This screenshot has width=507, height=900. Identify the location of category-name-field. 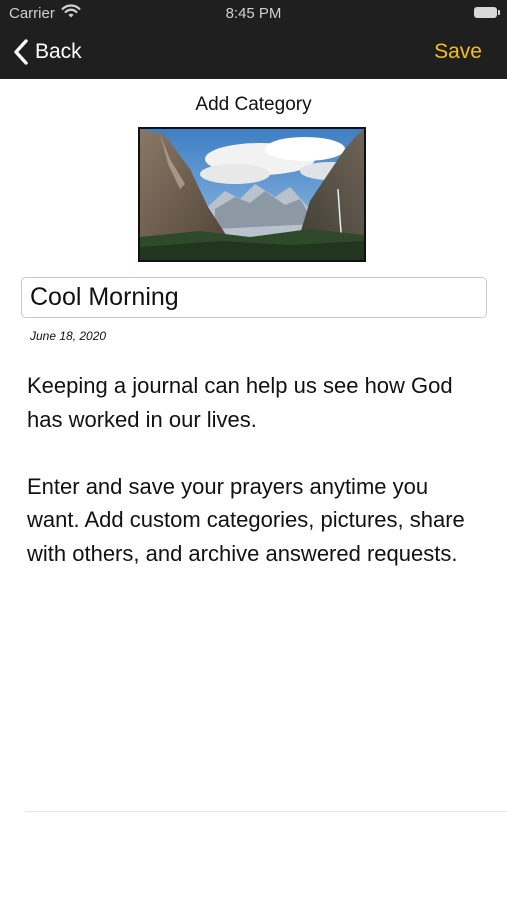
(254, 297).